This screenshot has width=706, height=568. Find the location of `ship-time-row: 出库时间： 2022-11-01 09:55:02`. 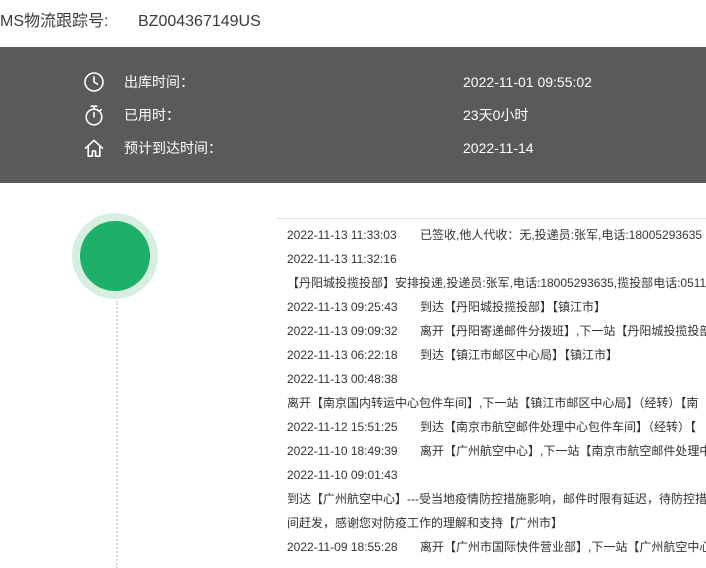

ship-time-row: 出库时间： 2022-11-01 09:55:02 is located at coordinates (353, 82).